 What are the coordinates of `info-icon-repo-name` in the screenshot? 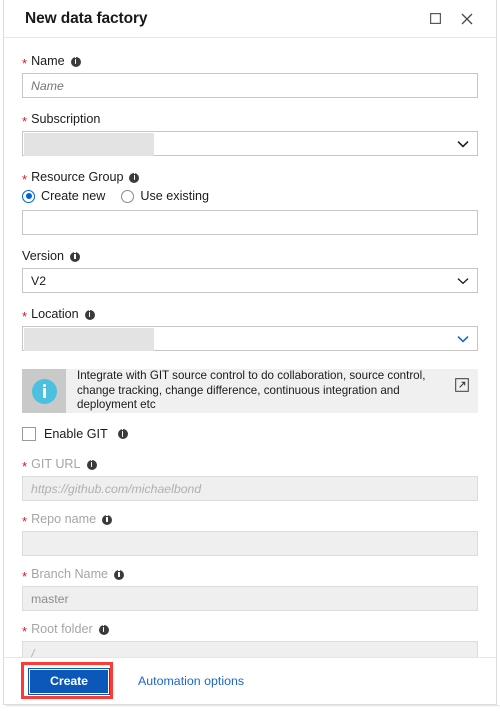 It's located at (107, 519).